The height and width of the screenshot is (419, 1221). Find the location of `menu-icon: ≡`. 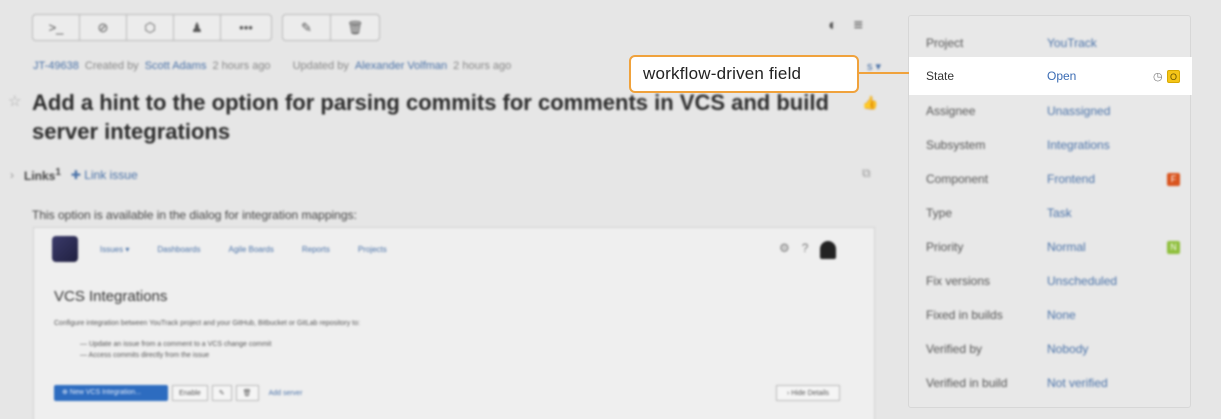

menu-icon: ≡ is located at coordinates (858, 26).